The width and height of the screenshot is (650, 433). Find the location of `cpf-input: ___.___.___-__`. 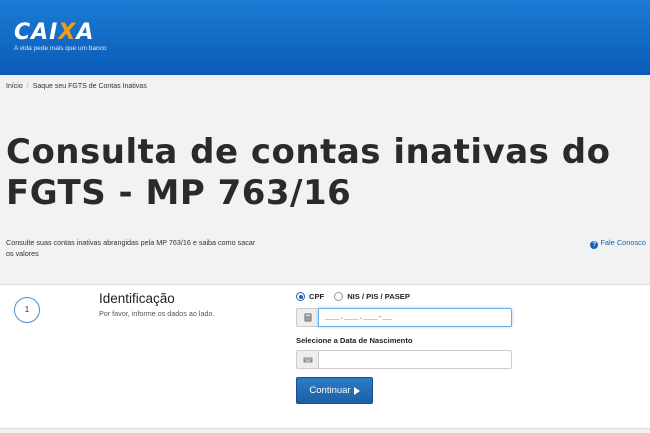

cpf-input: ___.___.___-__ is located at coordinates (415, 317).